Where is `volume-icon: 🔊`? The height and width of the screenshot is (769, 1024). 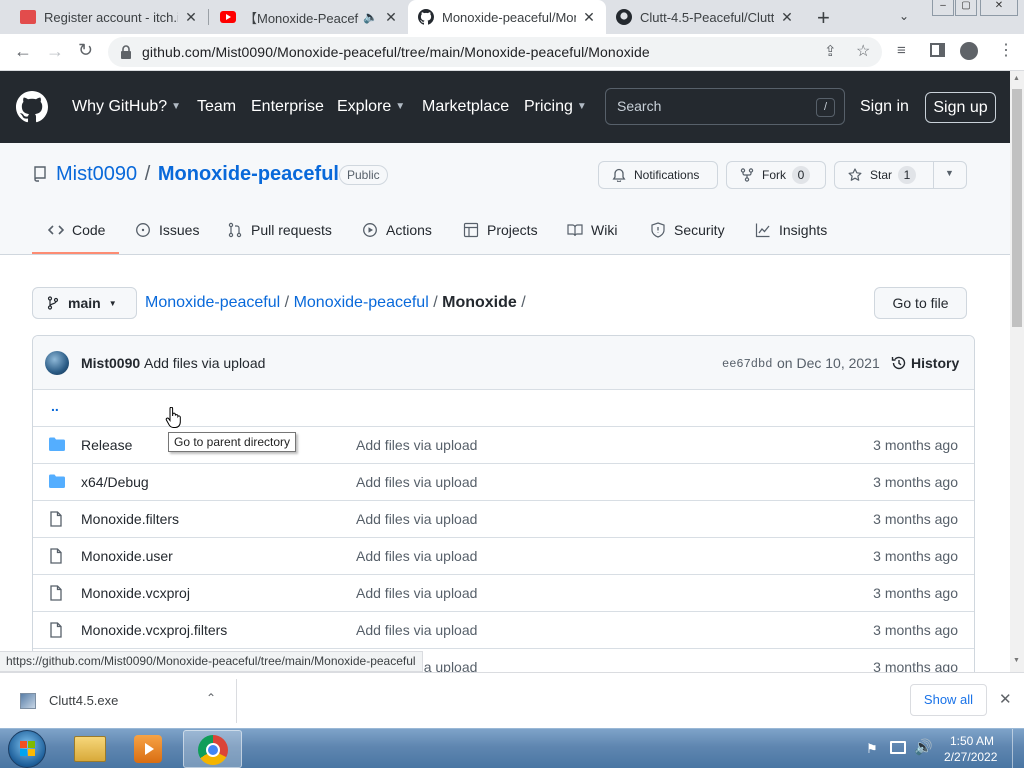 volume-icon: 🔊 is located at coordinates (923, 747).